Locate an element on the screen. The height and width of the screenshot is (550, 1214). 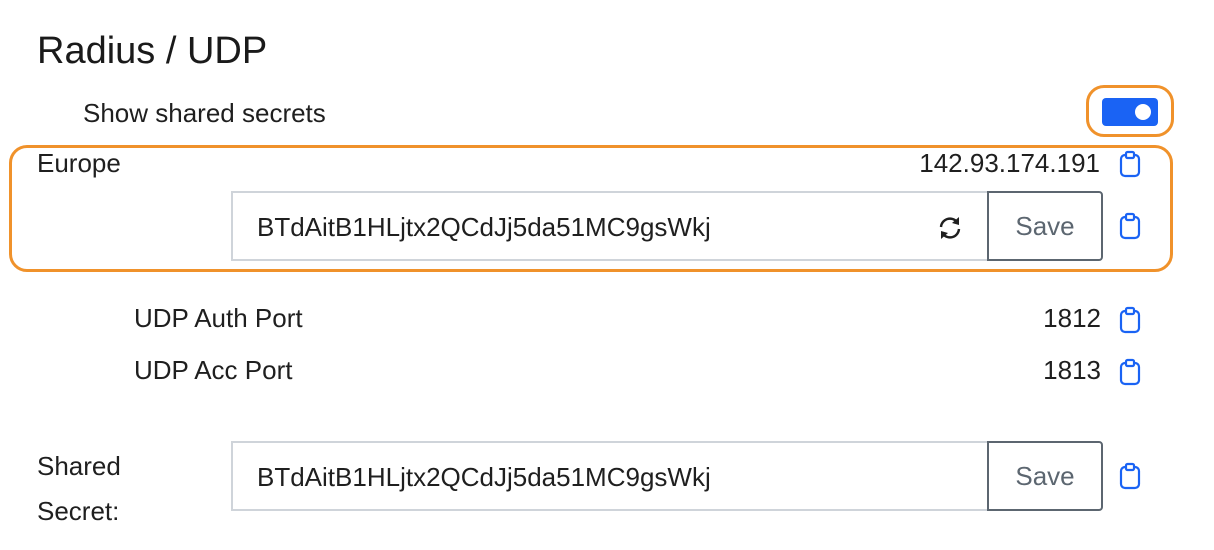
show-shared-secrets-label: Show shared secrets is located at coordinates (204, 113).